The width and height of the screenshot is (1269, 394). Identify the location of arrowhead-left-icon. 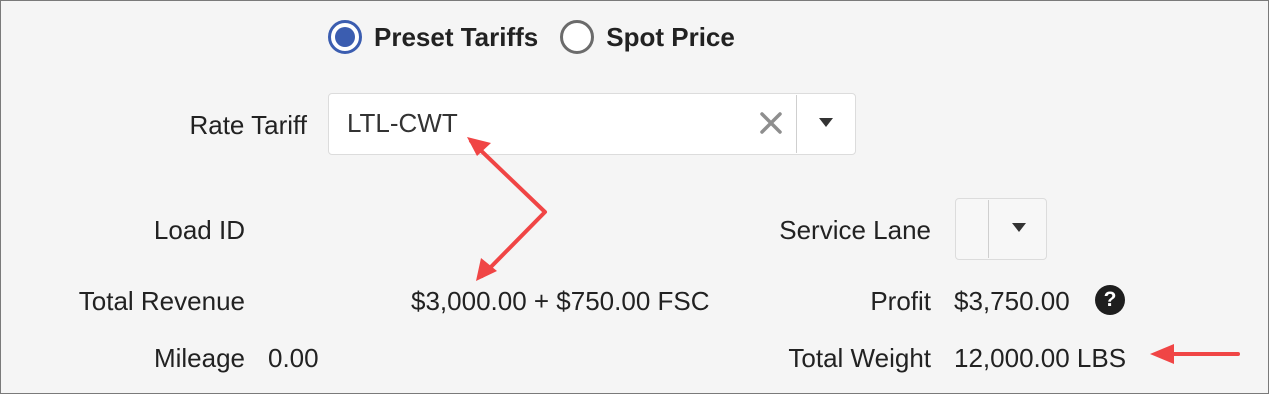
(1162, 354).